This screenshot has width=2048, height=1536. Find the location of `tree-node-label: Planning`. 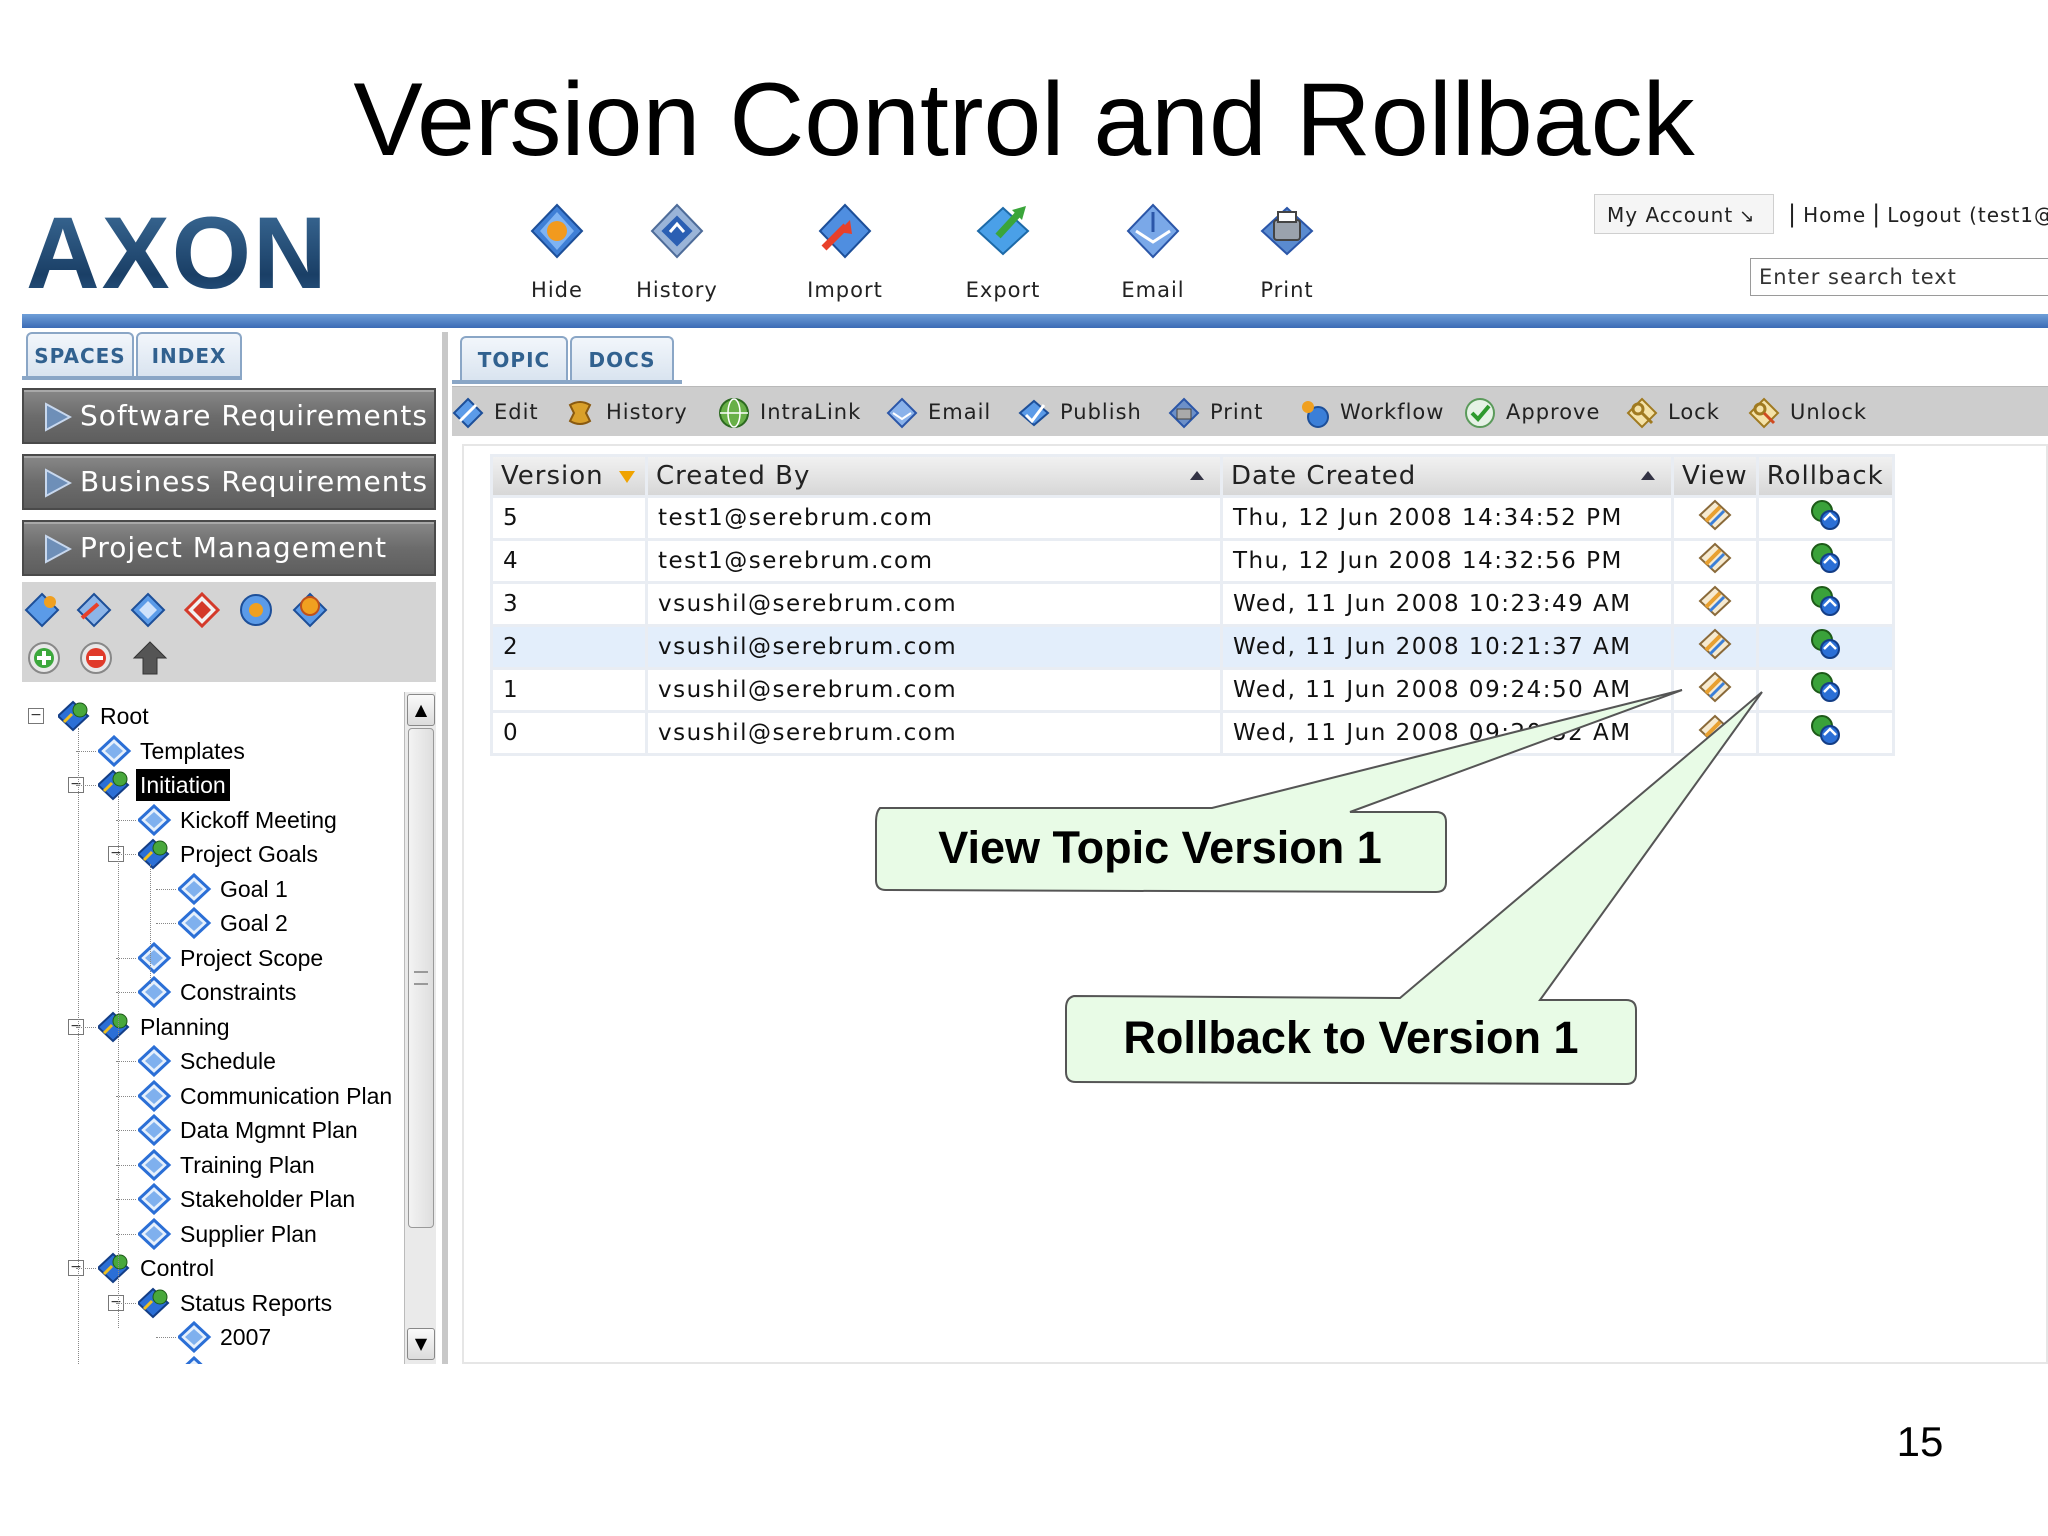

tree-node-label: Planning is located at coordinates (185, 1026).